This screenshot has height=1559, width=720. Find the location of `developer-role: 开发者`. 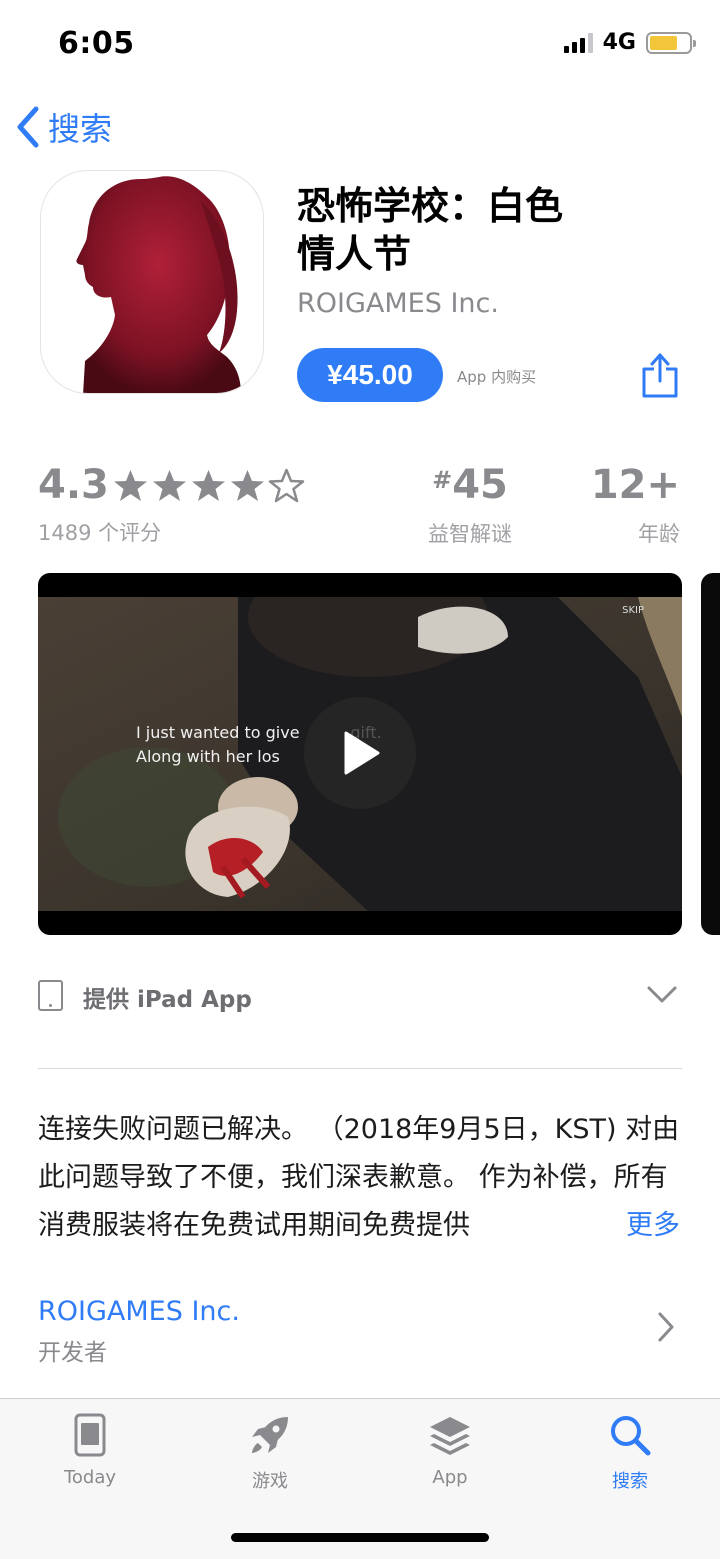

developer-role: 开发者 is located at coordinates (72, 1353).